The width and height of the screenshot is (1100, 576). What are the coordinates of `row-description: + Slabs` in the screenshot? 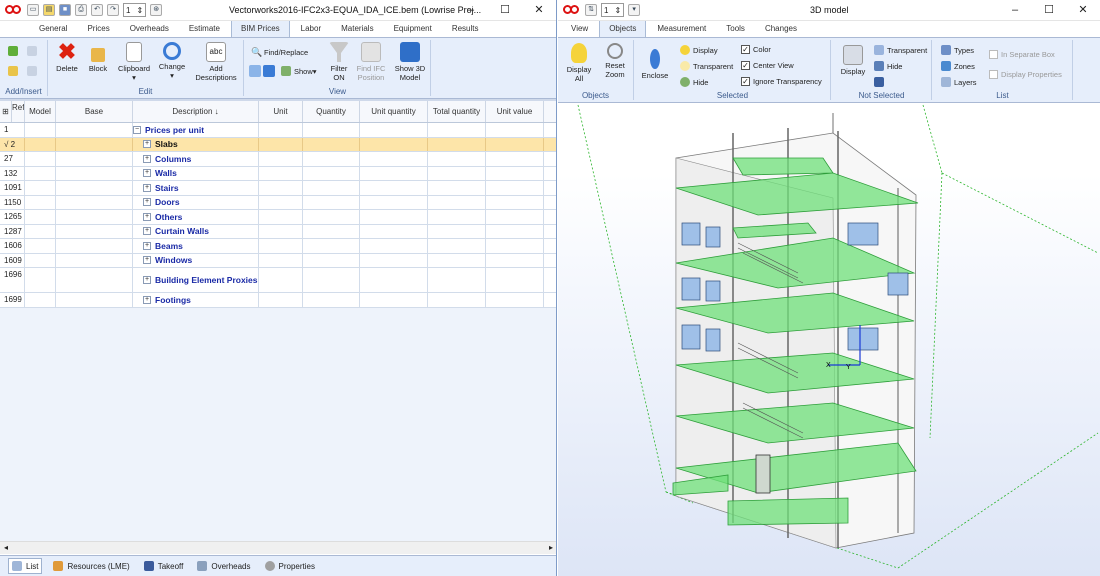 It's located at (196, 144).